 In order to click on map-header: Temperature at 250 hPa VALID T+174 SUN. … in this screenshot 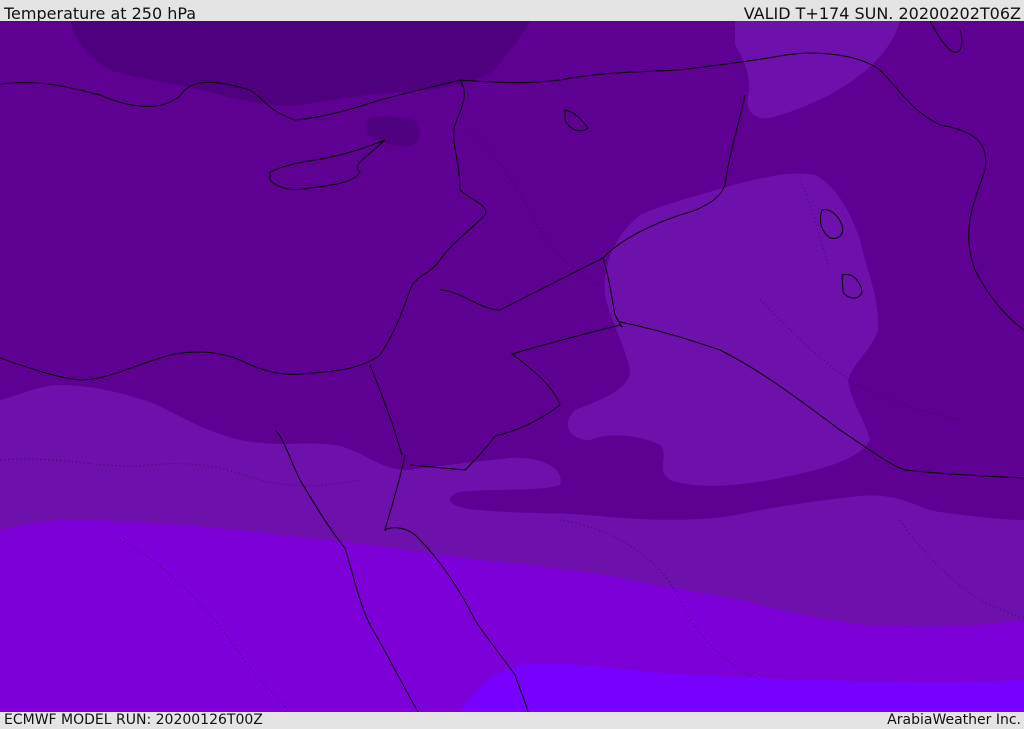, I will do `click(512, 11)`.